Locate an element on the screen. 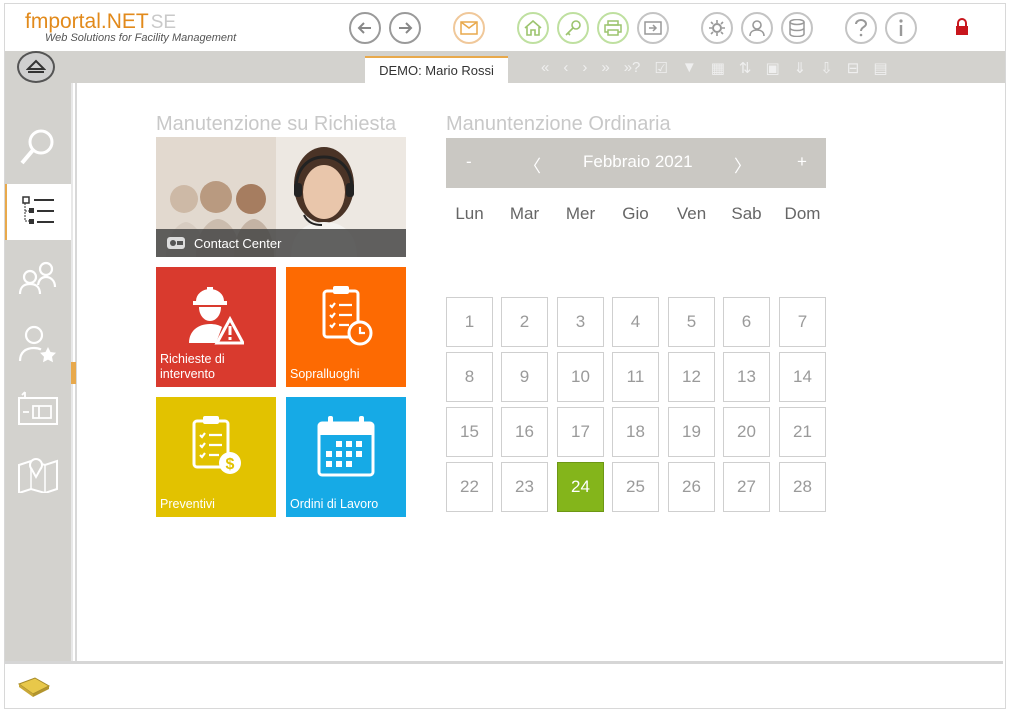 The image size is (1014, 714). tile-label: Richieste di intervento is located at coordinates (192, 366).